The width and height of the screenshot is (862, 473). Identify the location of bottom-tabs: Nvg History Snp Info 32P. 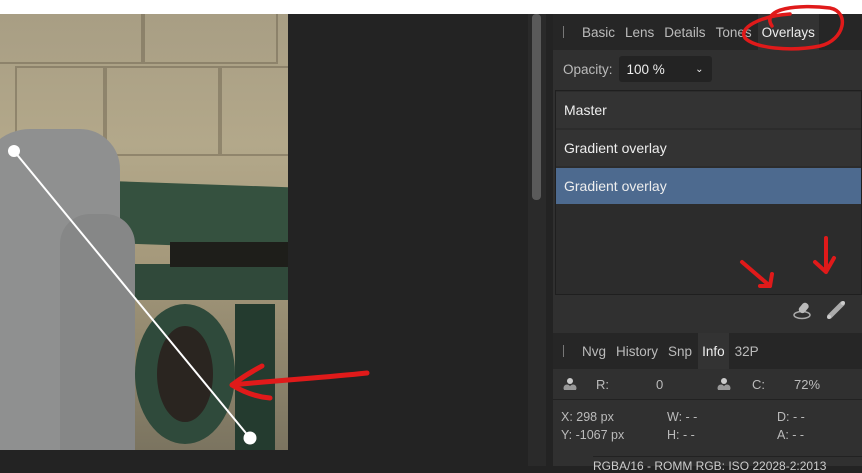
(707, 351).